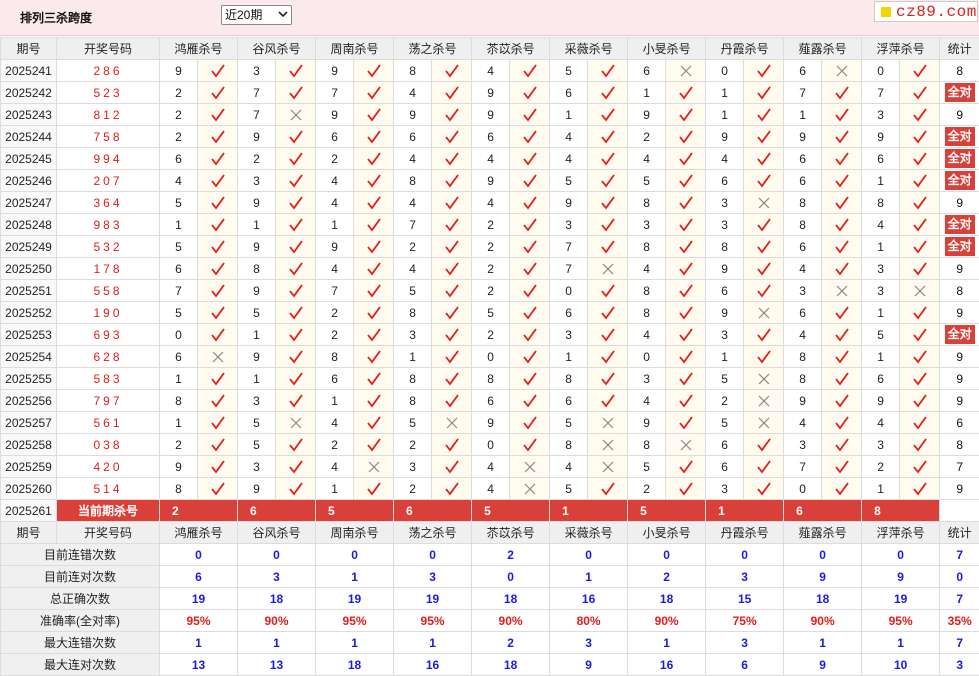  I want to click on stats-total: 3, so click(959, 665).